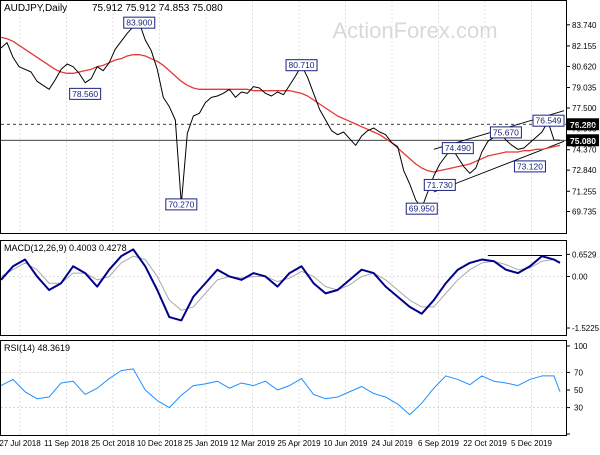 The image size is (600, 455). What do you see at coordinates (583, 141) in the screenshot?
I see `price-marker-label: 75.080` at bounding box center [583, 141].